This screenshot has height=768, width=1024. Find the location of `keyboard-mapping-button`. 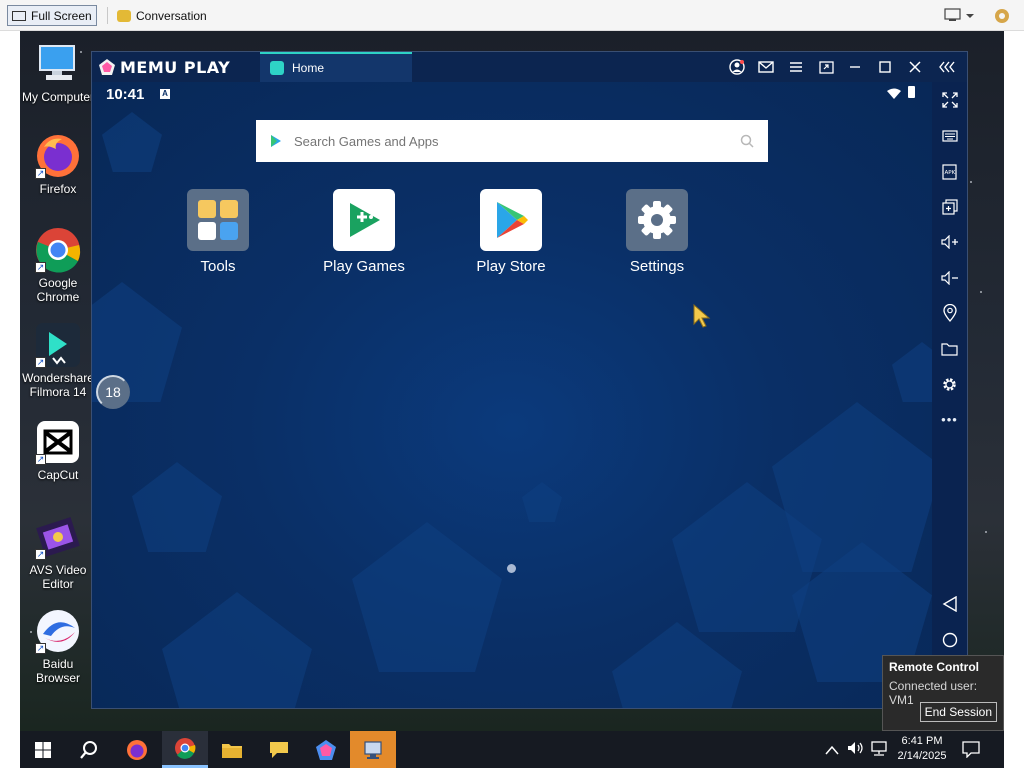

keyboard-mapping-button is located at coordinates (949, 135).